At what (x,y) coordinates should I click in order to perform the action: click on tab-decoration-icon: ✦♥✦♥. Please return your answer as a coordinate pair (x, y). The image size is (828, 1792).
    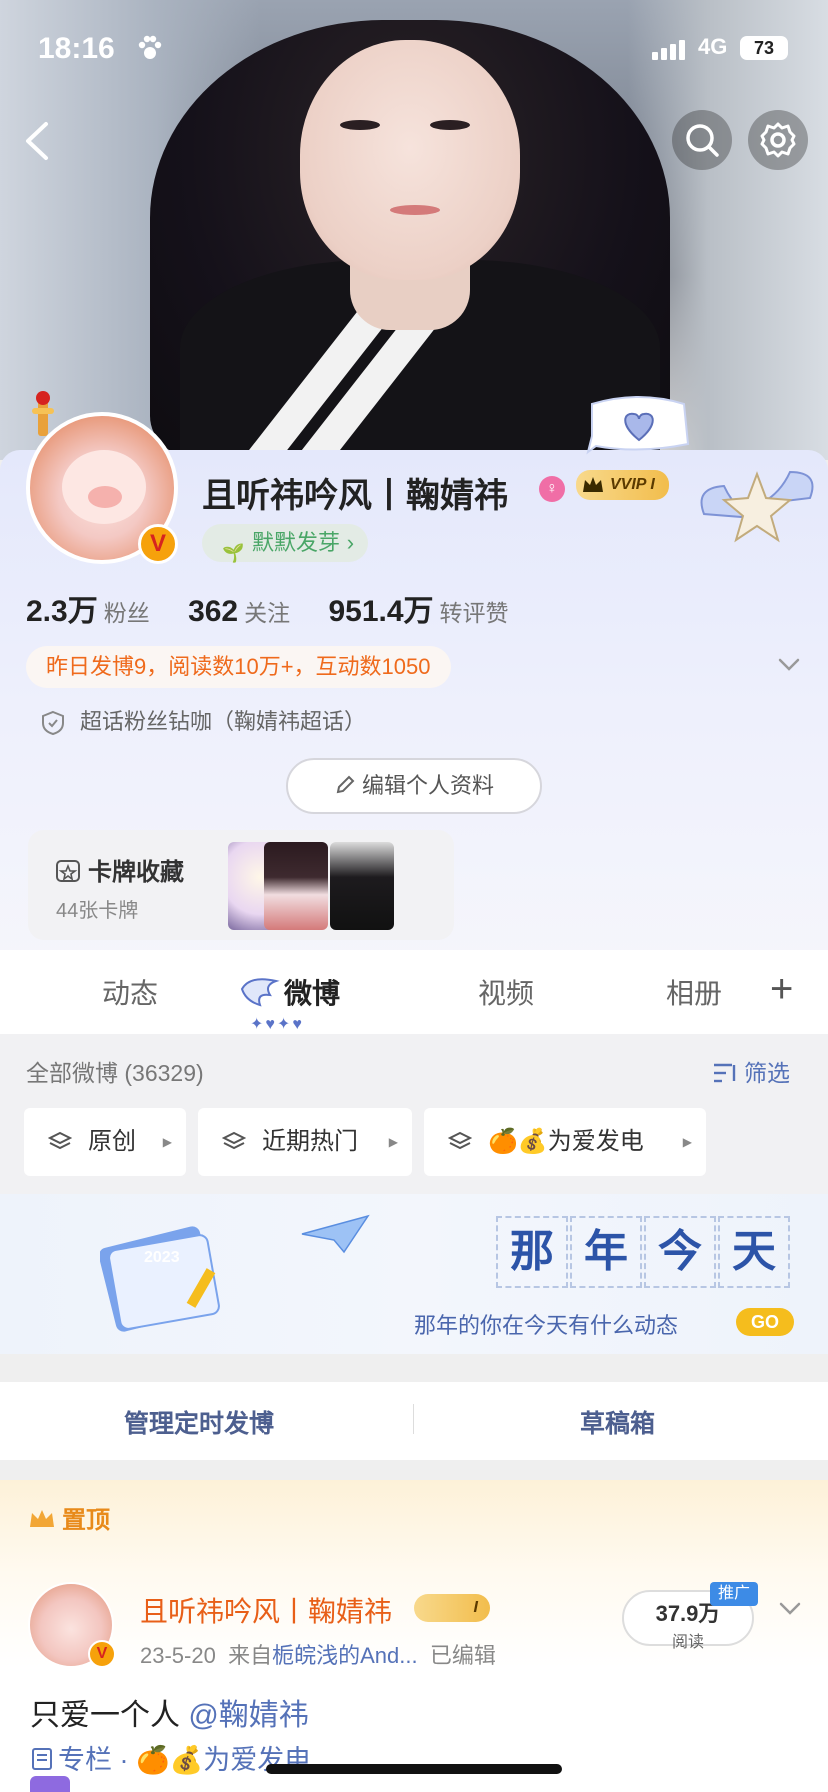
    Looking at the image, I should click on (277, 1024).